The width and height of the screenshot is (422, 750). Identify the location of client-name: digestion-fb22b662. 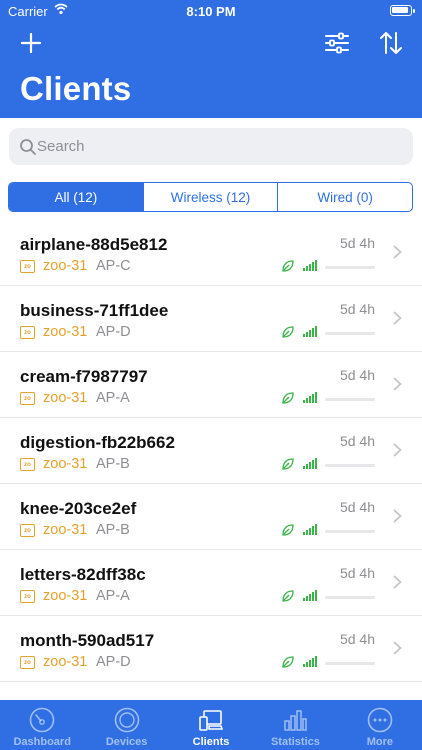
(97, 442).